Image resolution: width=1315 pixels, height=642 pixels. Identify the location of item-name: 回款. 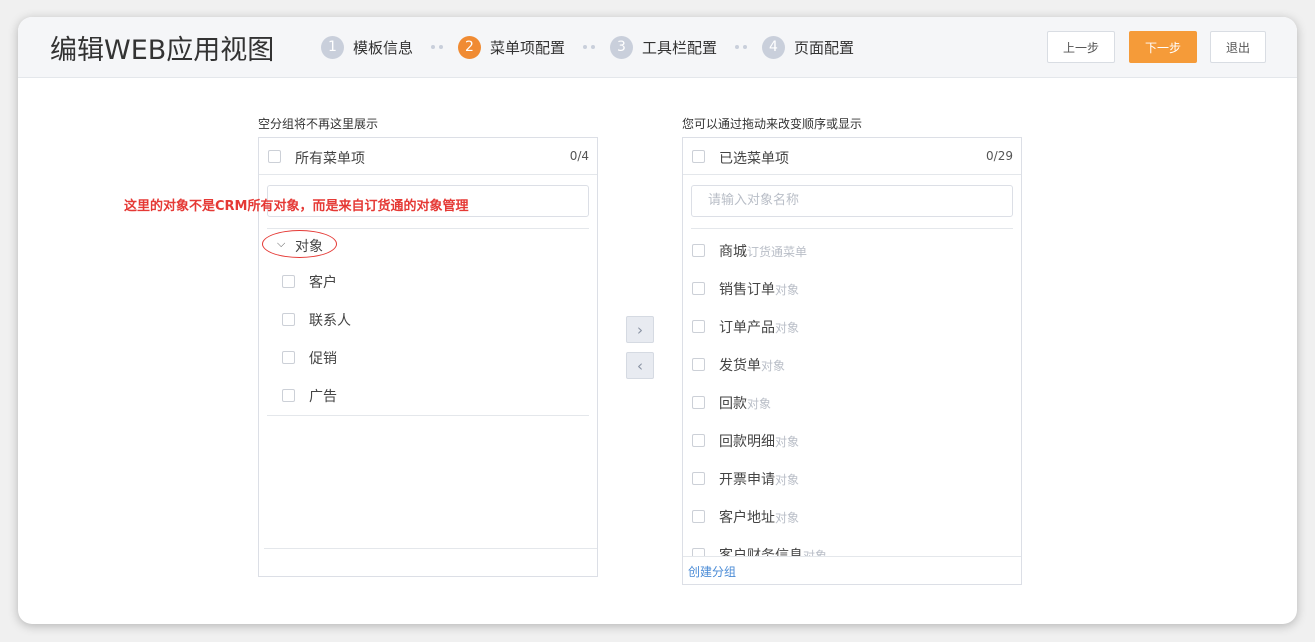
(733, 404).